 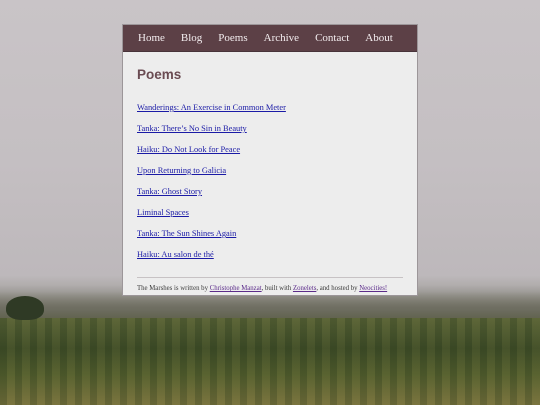 What do you see at coordinates (281, 38) in the screenshot?
I see `nav-archive-link: Archive` at bounding box center [281, 38].